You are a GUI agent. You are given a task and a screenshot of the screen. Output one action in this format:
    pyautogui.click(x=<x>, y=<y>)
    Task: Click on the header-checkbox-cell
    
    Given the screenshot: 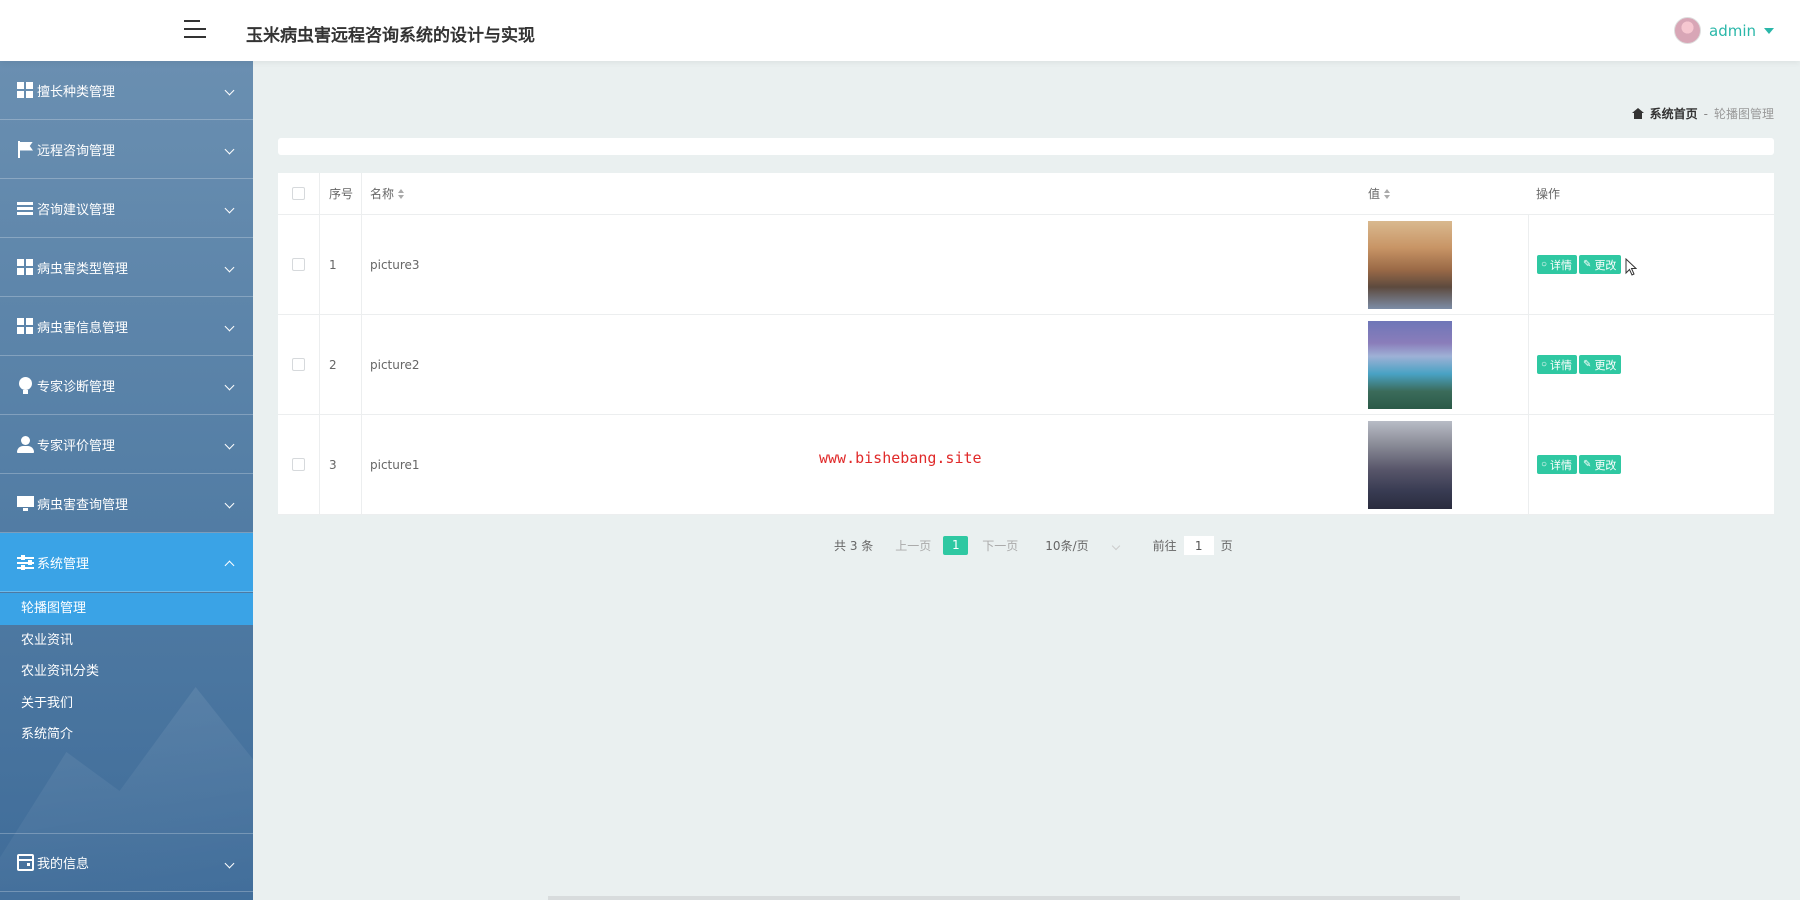 What is the action you would take?
    pyautogui.click(x=299, y=193)
    